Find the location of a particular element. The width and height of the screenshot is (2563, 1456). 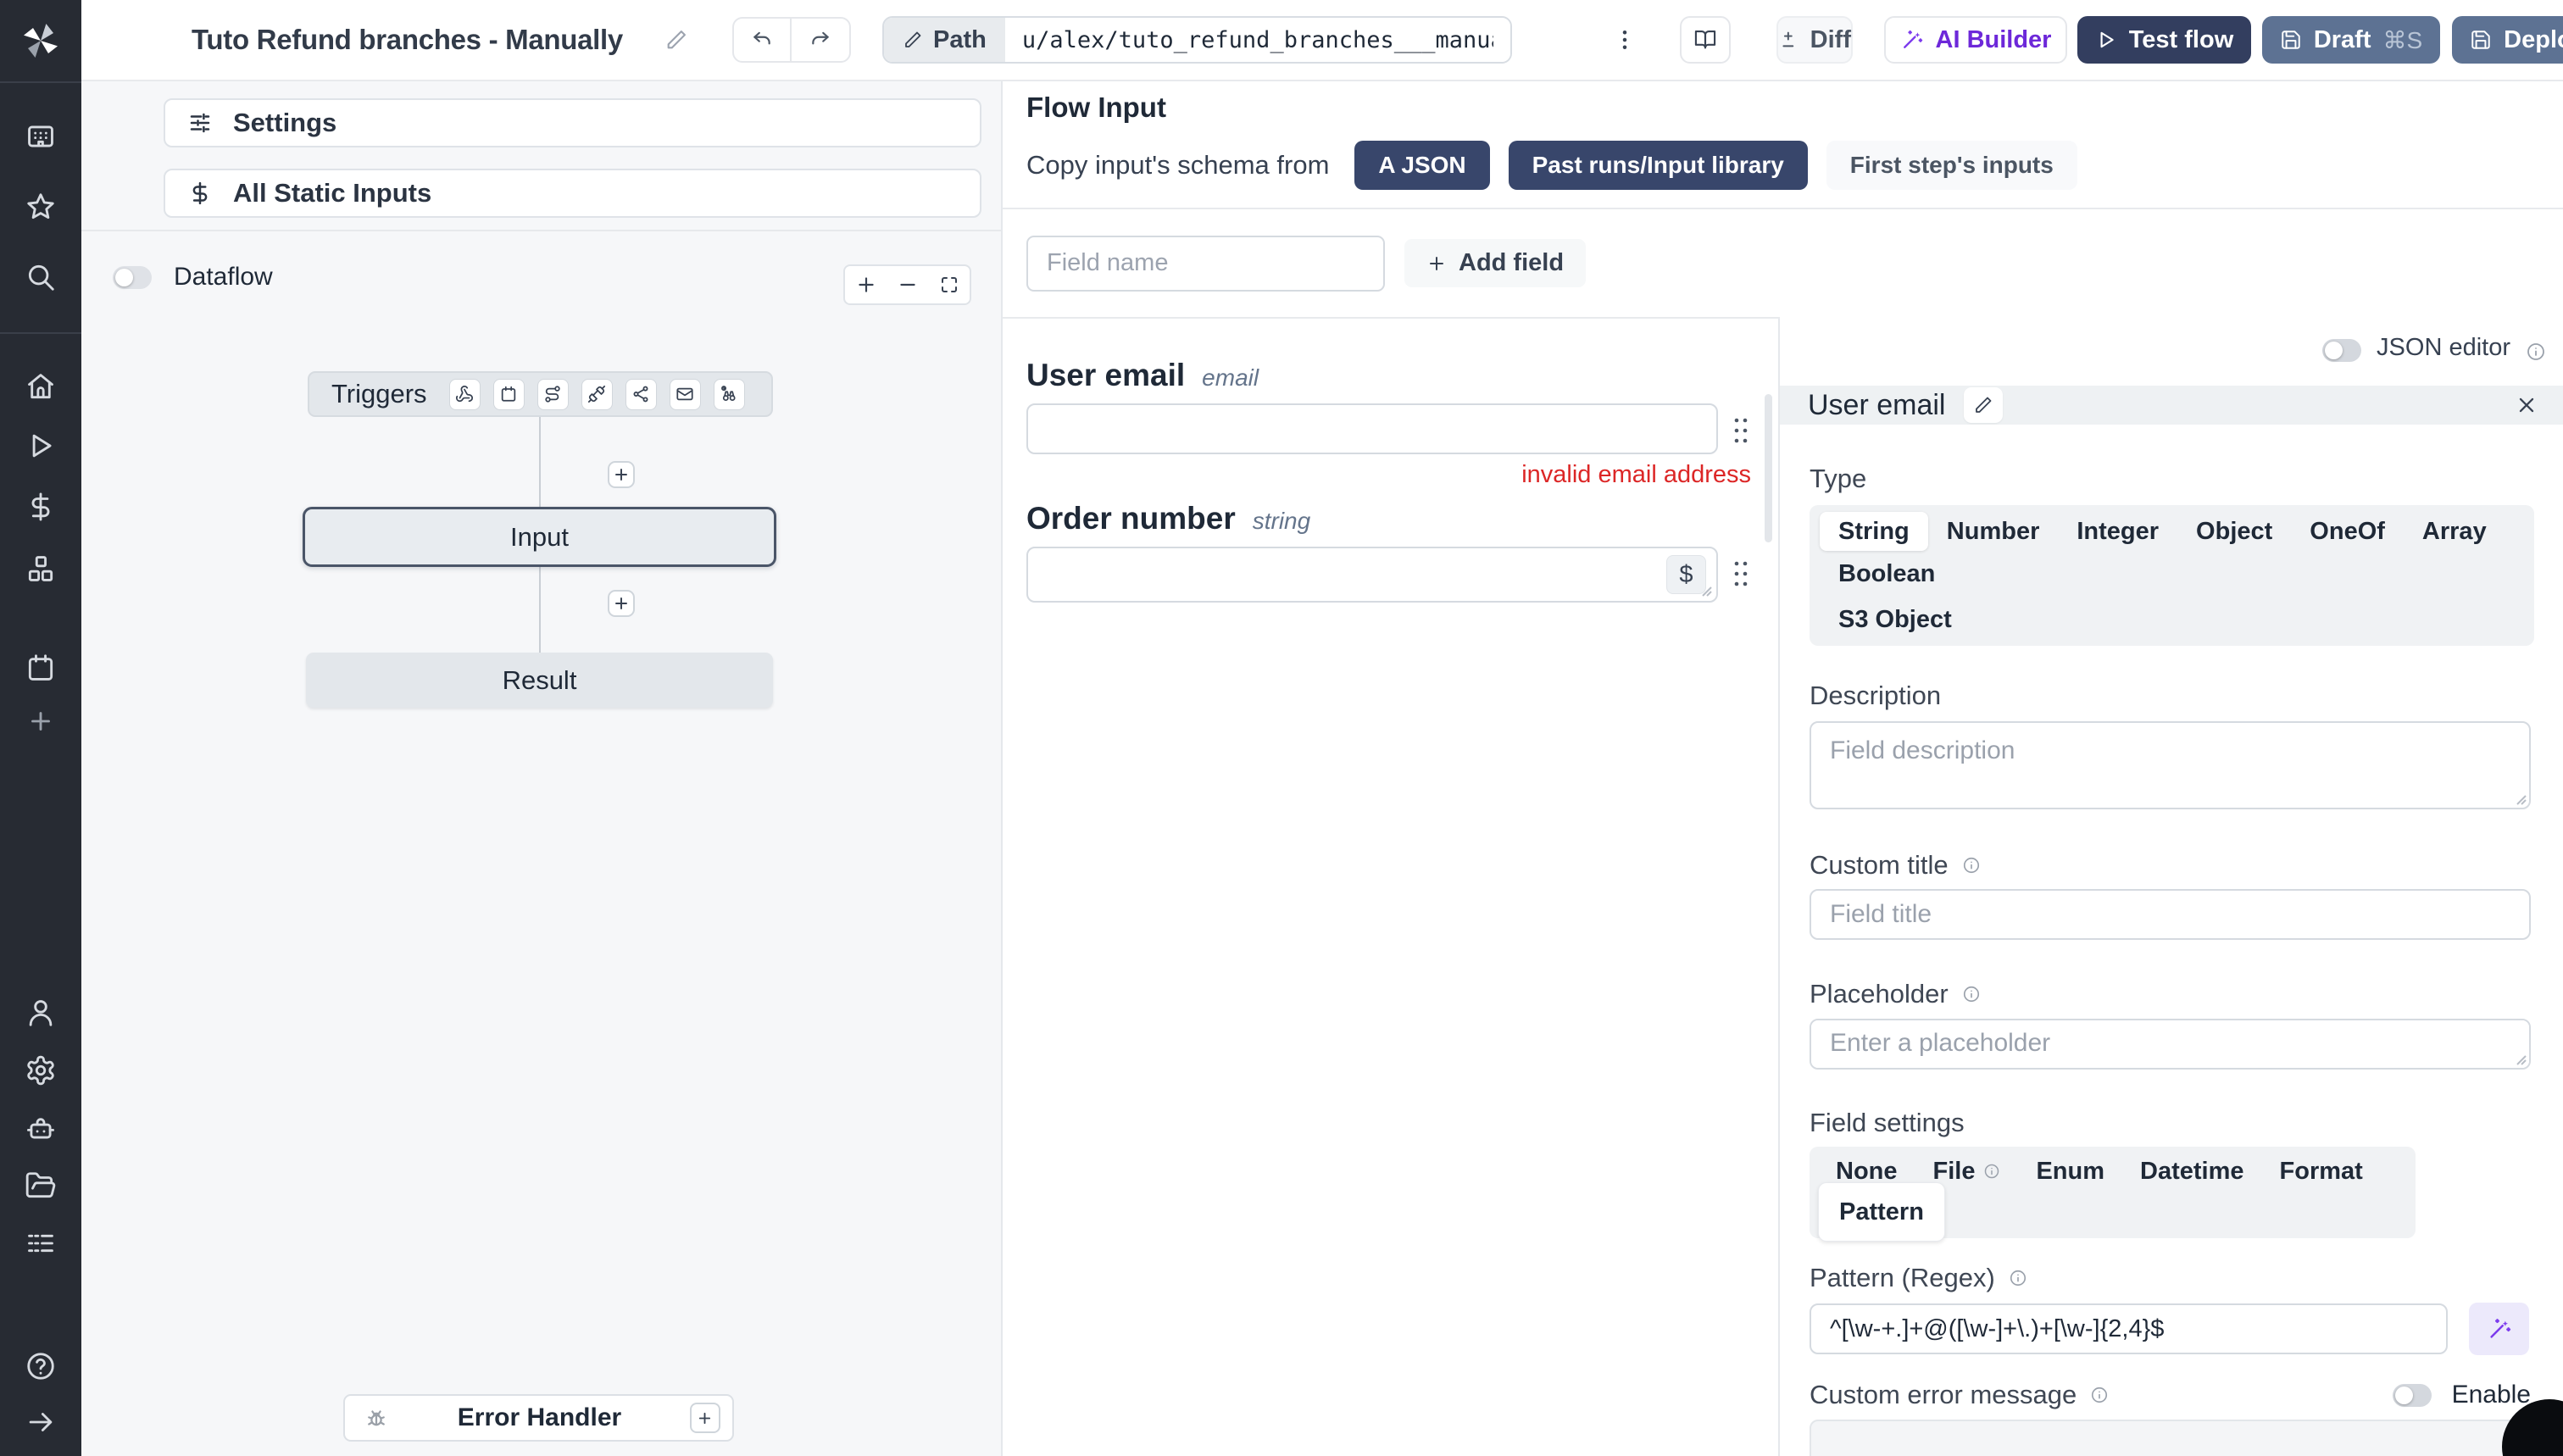

runs-play-icon is located at coordinates (41, 446).